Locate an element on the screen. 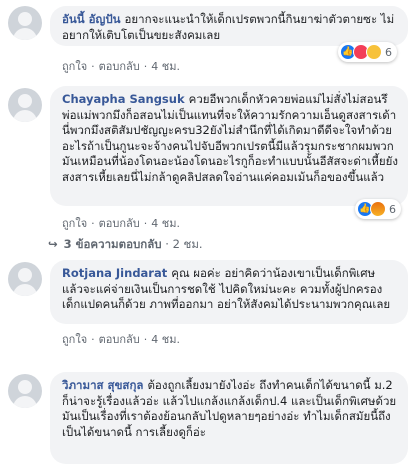 Image resolution: width=414 pixels, height=464 pixels. comment-author: อันนี้ อัญปัน is located at coordinates (91, 19).